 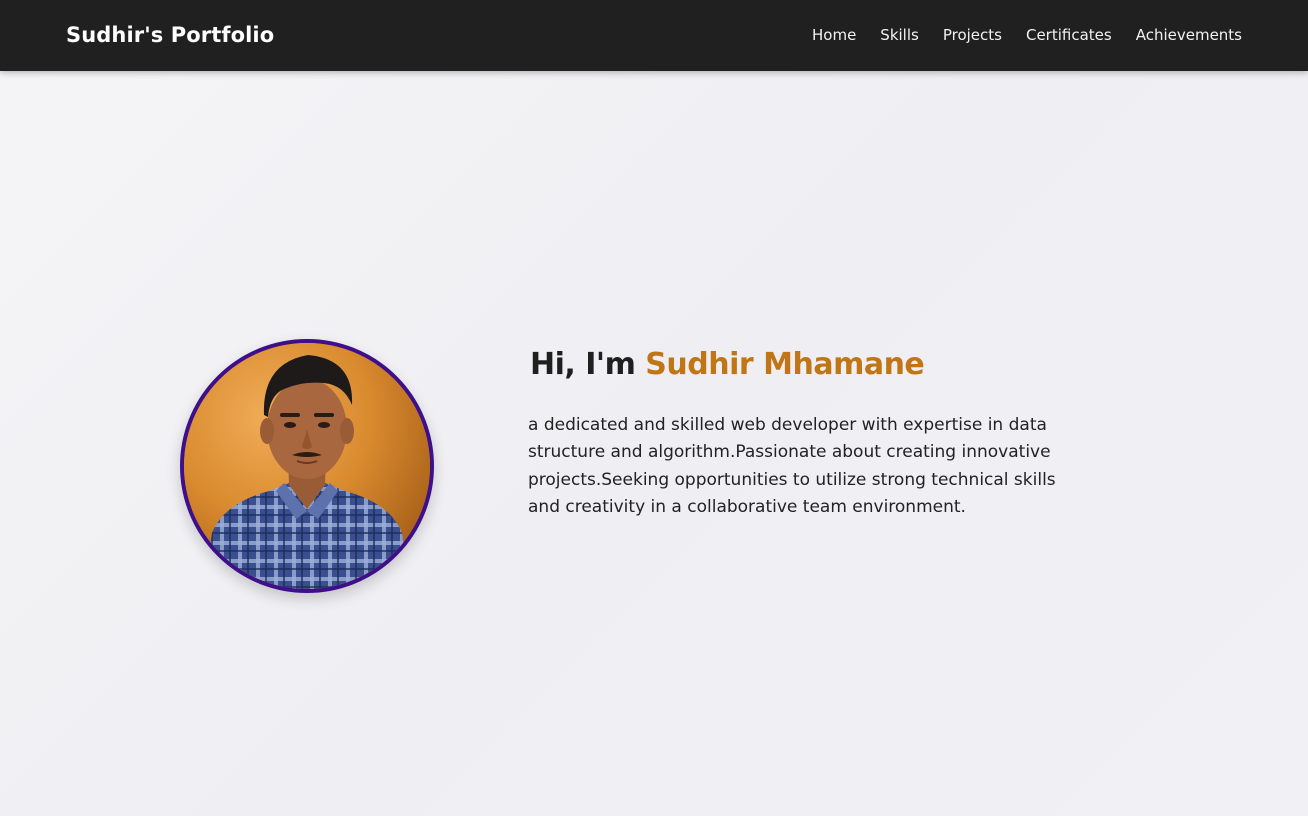 What do you see at coordinates (1189, 35) in the screenshot?
I see `nav-link-achievements: Achievements` at bounding box center [1189, 35].